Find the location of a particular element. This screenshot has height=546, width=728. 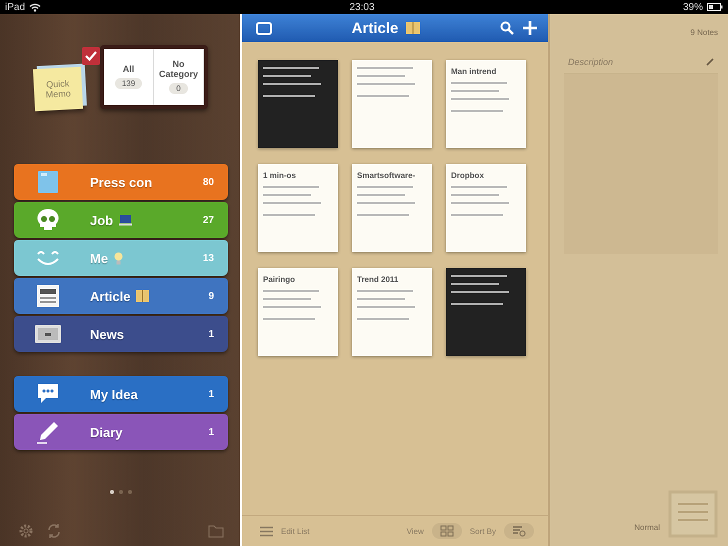

battery-icon is located at coordinates (715, 7).